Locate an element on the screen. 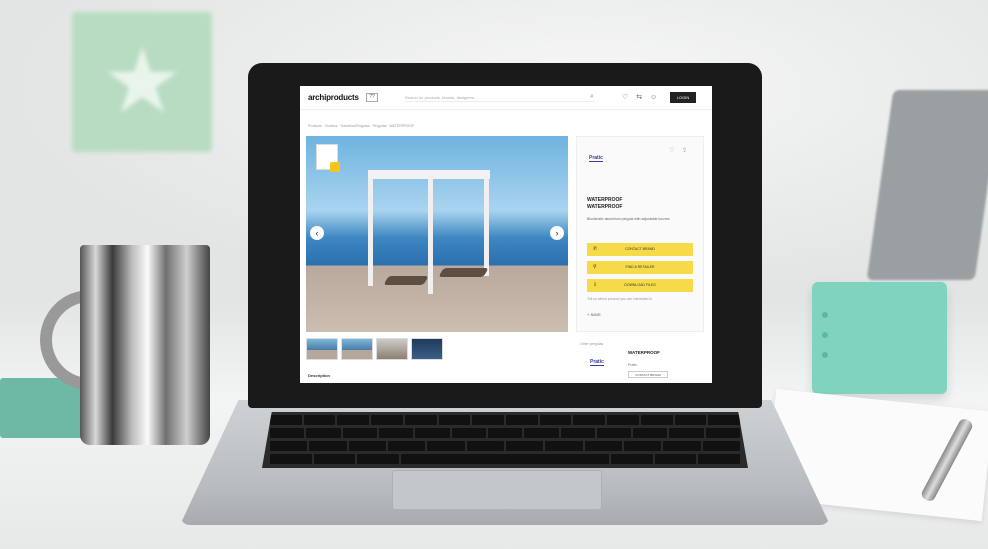 The image size is (988, 549). brand-logo: Pratic is located at coordinates (596, 158).